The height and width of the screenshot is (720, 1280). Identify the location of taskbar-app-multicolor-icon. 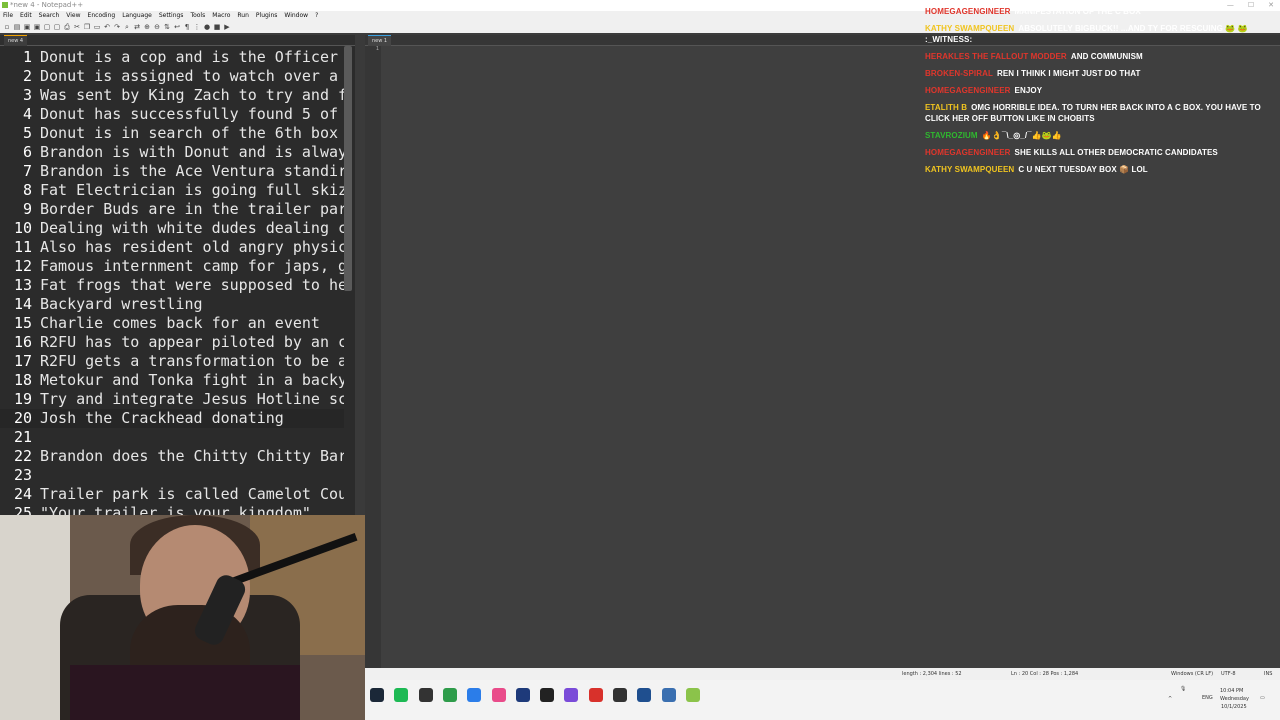
(498, 695).